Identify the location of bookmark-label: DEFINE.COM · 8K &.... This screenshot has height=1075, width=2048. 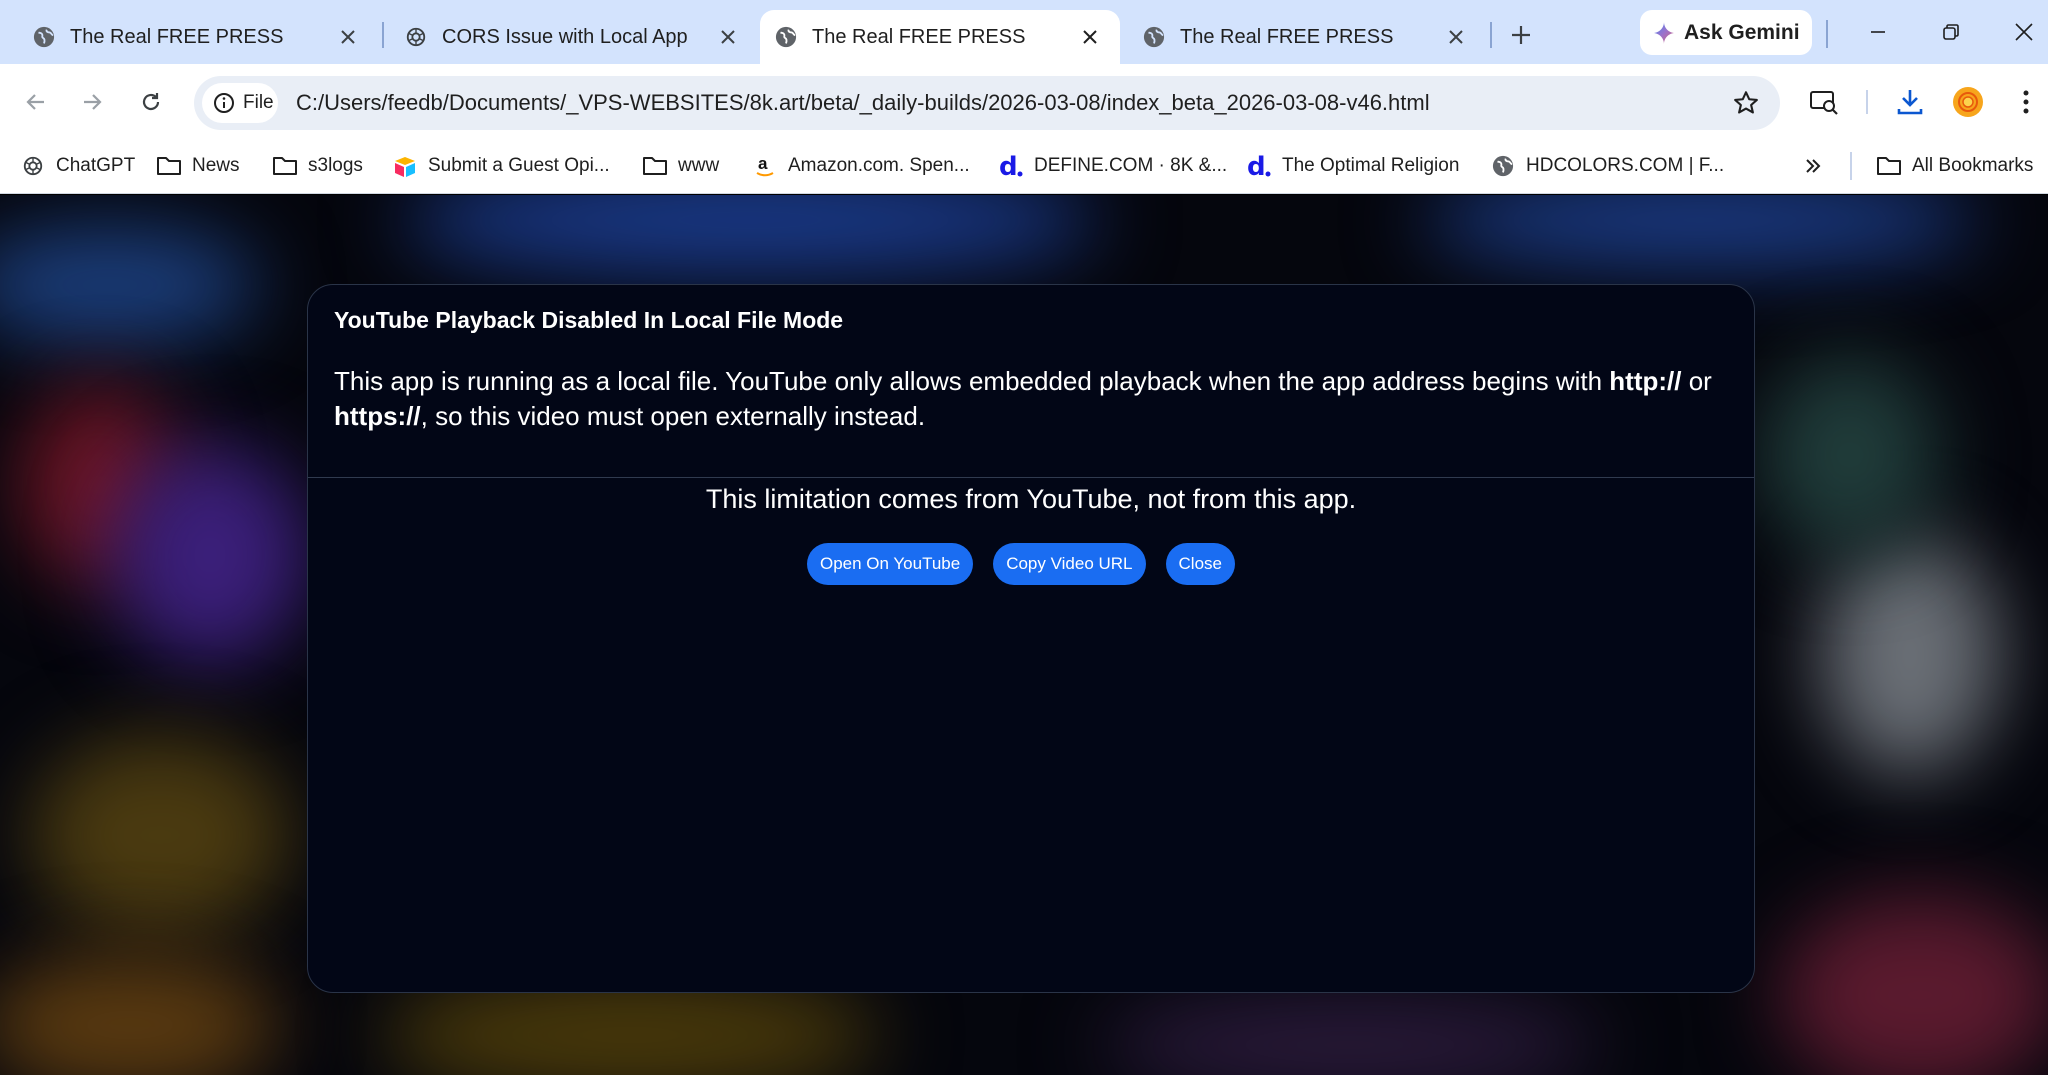
(1131, 165).